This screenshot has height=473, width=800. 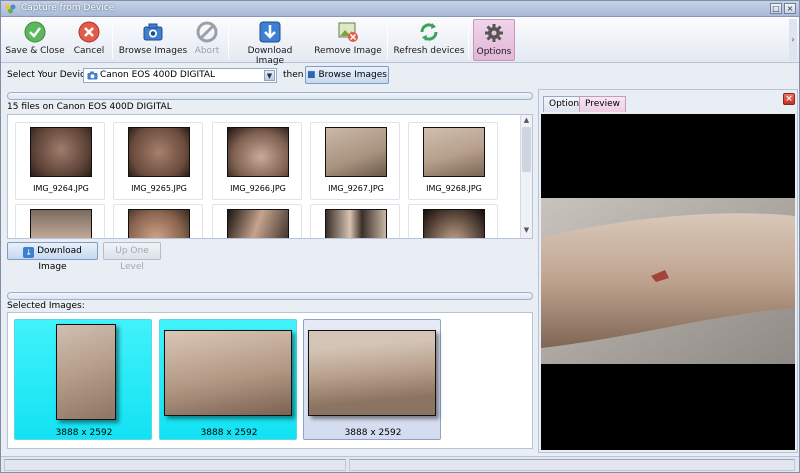 What do you see at coordinates (89, 107) in the screenshot?
I see `files-summary: 15 files on Canon EOS 400D DIGITAL` at bounding box center [89, 107].